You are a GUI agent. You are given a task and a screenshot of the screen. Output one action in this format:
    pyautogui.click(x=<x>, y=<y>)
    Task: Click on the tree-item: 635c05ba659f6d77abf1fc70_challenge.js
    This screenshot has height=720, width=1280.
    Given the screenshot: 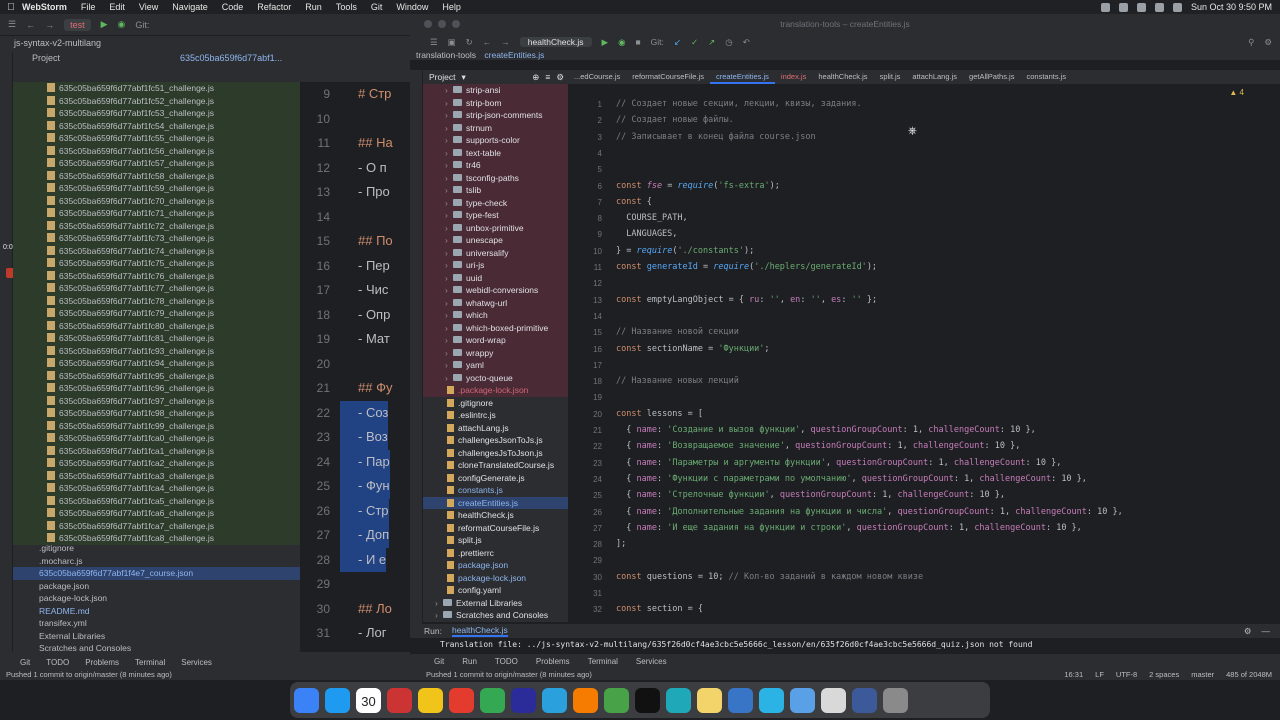 What is the action you would take?
    pyautogui.click(x=156, y=200)
    